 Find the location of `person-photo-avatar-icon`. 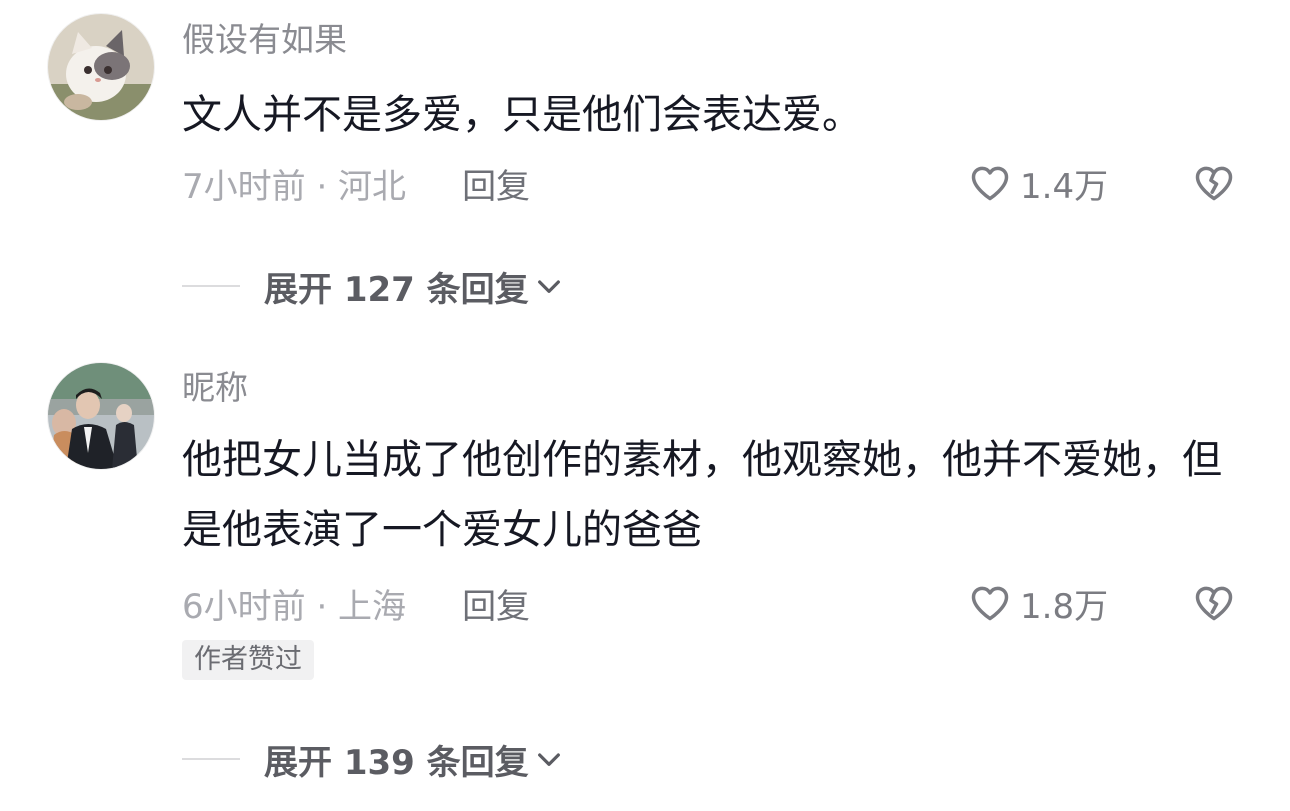

person-photo-avatar-icon is located at coordinates (101, 416).